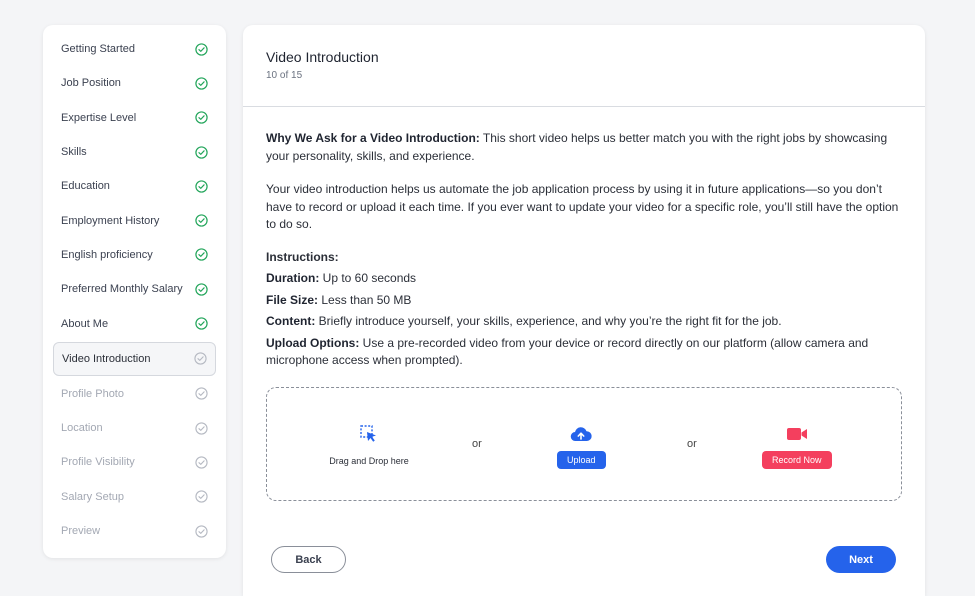 This screenshot has width=975, height=596. What do you see at coordinates (583, 301) in the screenshot?
I see `instruction-item: File Size: Less than 50 MB` at bounding box center [583, 301].